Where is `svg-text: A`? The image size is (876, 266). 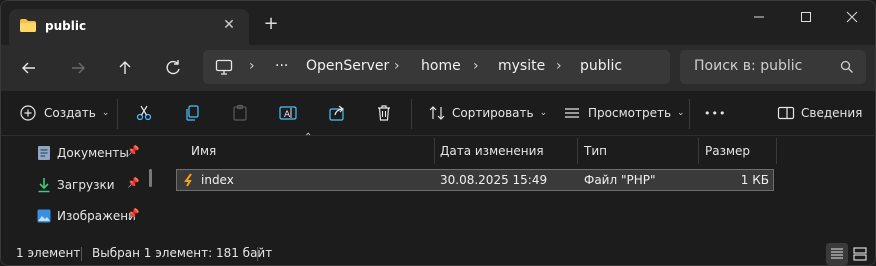 svg-text: A is located at coordinates (287, 115).